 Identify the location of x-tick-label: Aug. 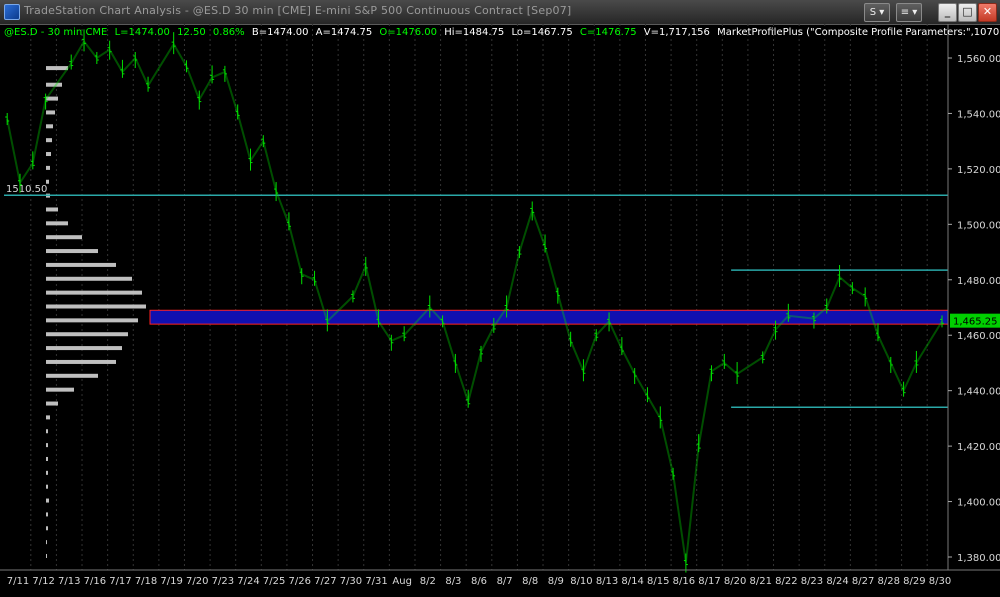
(402, 581).